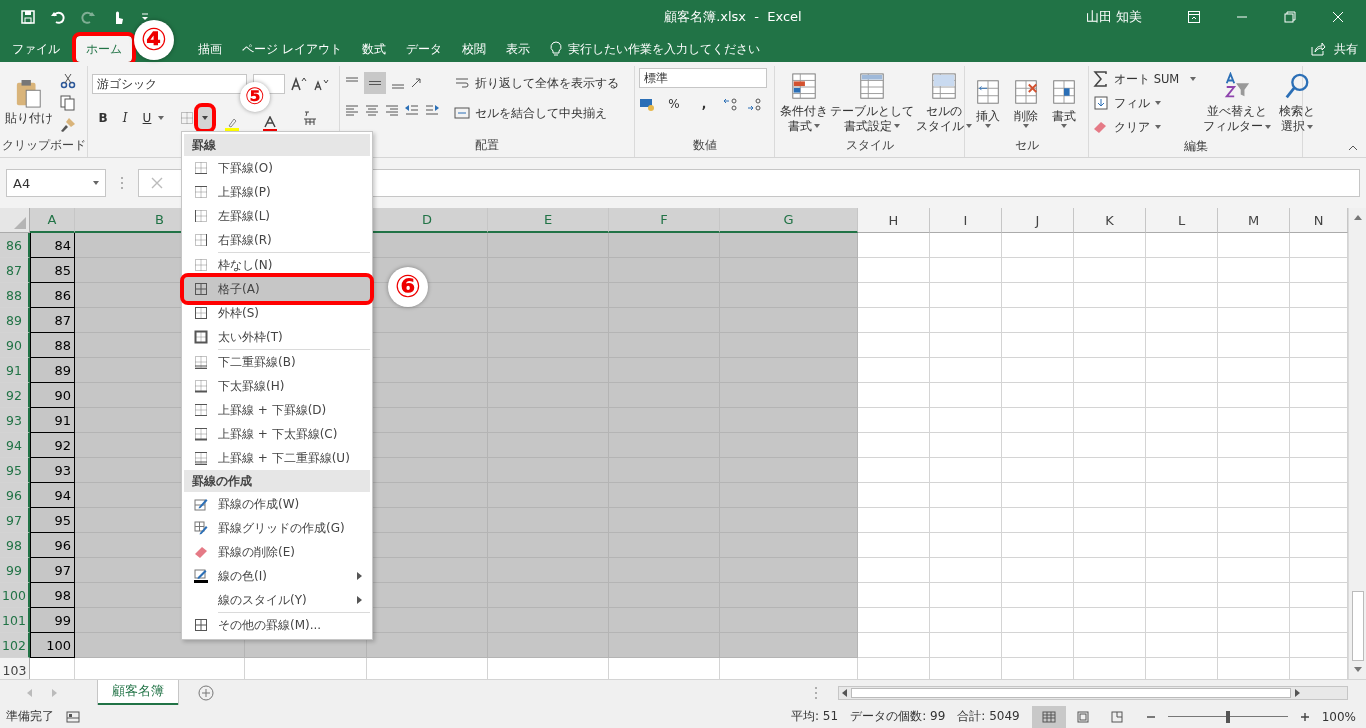  I want to click on row-header: 89, so click(15, 320).